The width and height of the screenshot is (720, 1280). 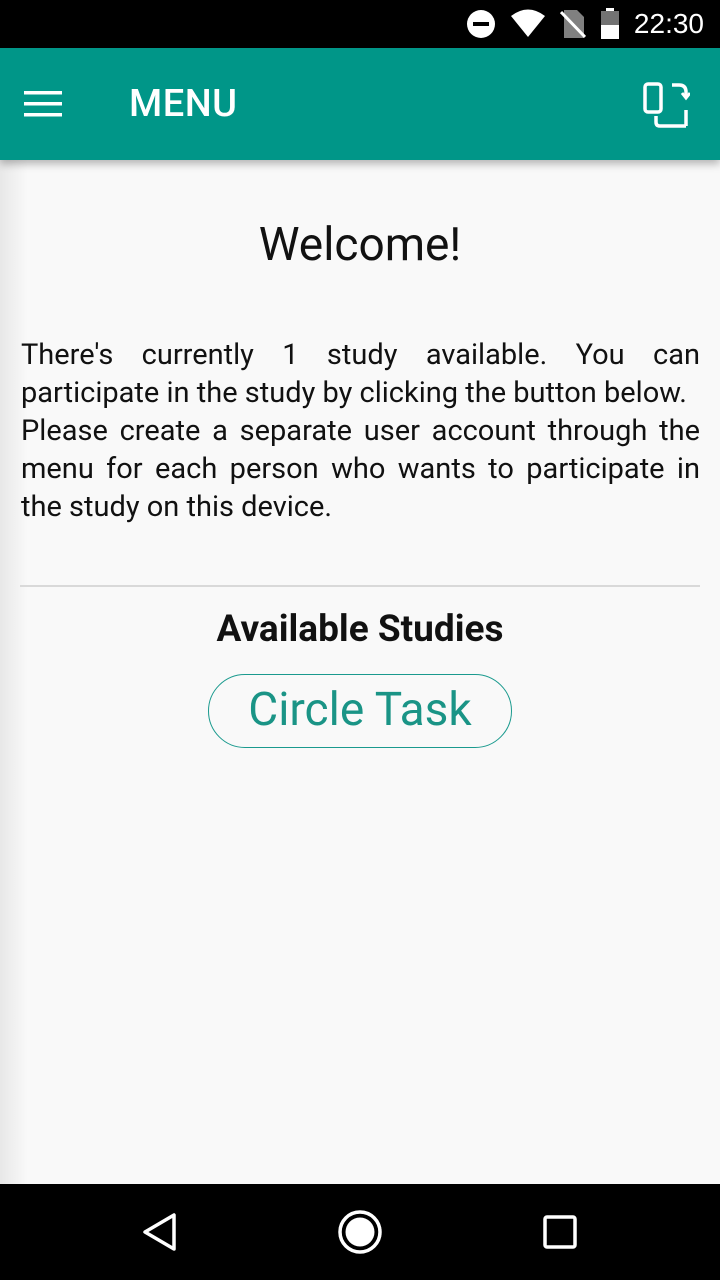 I want to click on status-icons: 22:30, so click(x=578, y=24).